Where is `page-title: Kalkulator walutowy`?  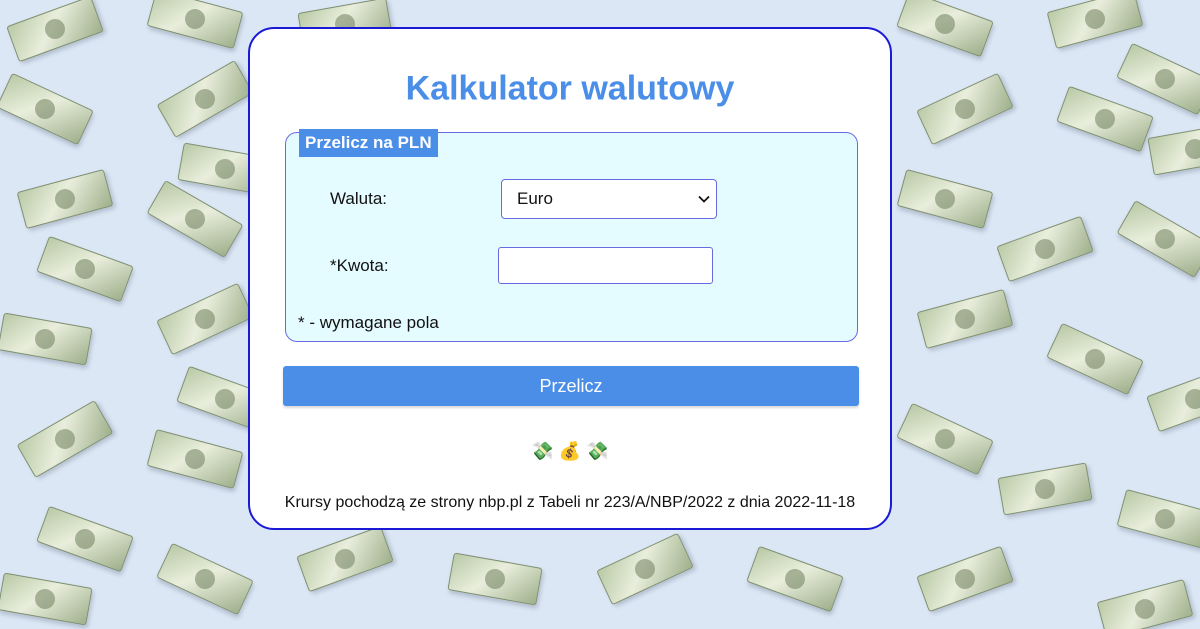 page-title: Kalkulator walutowy is located at coordinates (570, 88).